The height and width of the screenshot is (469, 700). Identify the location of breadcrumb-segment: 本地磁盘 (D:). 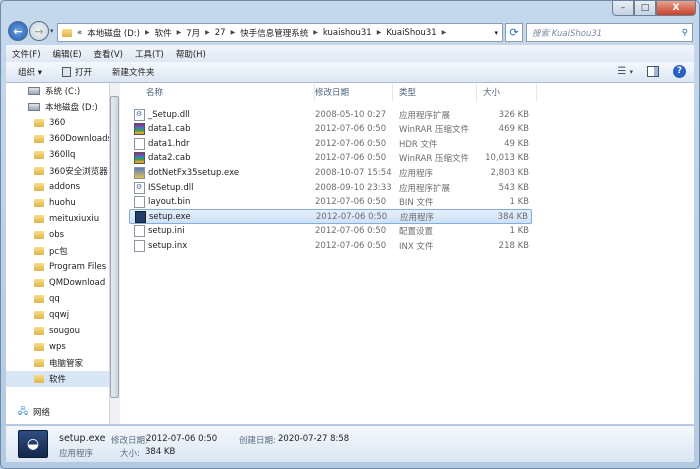
(113, 33).